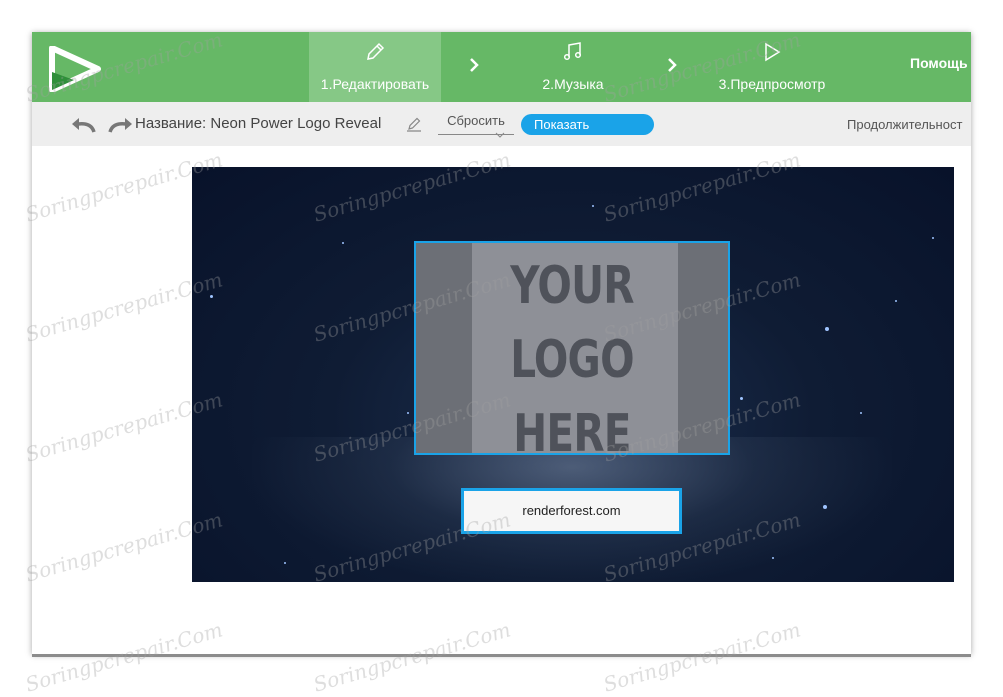  Describe the element at coordinates (573, 67) in the screenshot. I see `step-music-tab: 2.Музыка` at that location.